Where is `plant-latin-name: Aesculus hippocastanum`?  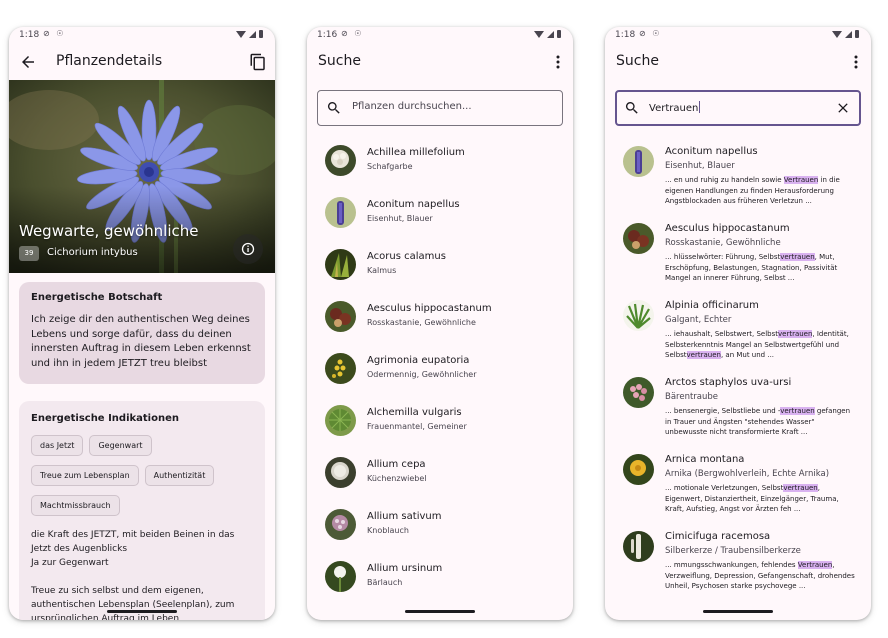
plant-latin-name: Aesculus hippocastanum is located at coordinates (727, 228).